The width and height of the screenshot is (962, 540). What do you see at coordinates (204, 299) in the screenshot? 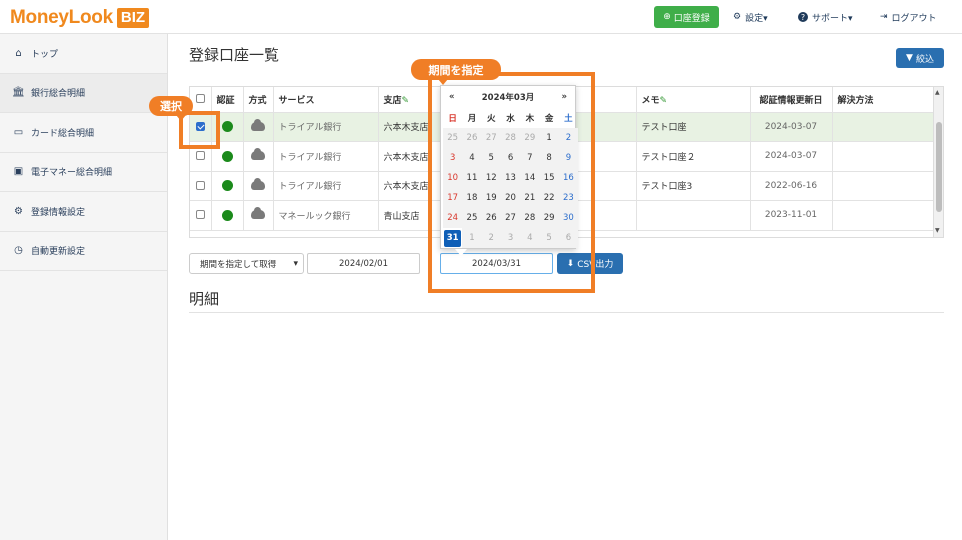
I see `detail-section-title: 明細` at bounding box center [204, 299].